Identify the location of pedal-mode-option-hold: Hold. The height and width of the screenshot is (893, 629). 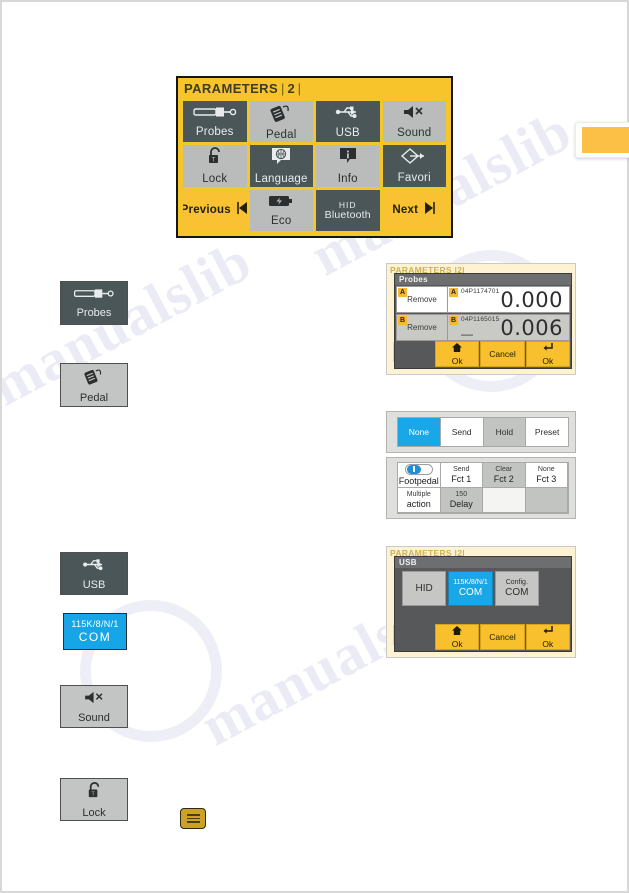
(505, 432).